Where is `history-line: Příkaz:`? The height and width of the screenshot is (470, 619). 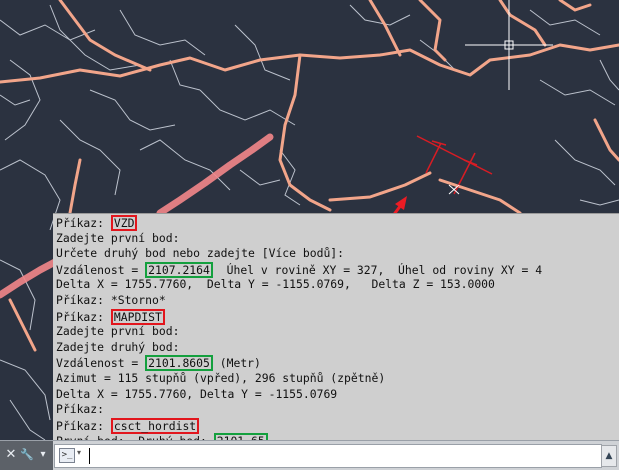 history-line: Příkaz: is located at coordinates (337, 410).